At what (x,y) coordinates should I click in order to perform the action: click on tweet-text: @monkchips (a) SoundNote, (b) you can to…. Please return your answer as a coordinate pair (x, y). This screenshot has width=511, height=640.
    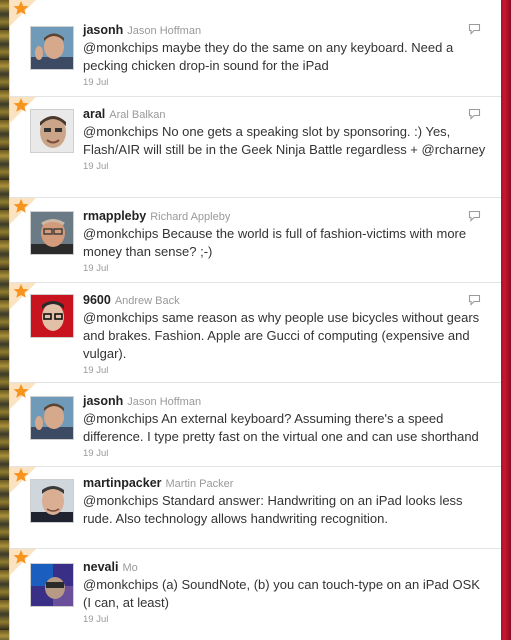
    Looking at the image, I should click on (281, 593).